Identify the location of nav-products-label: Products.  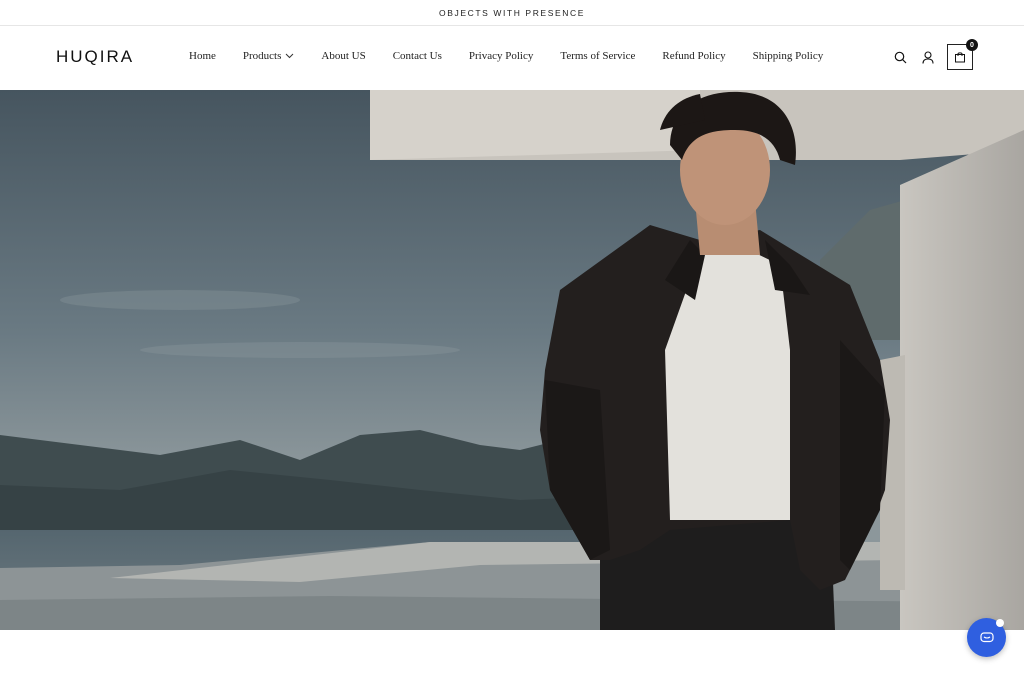
(262, 56).